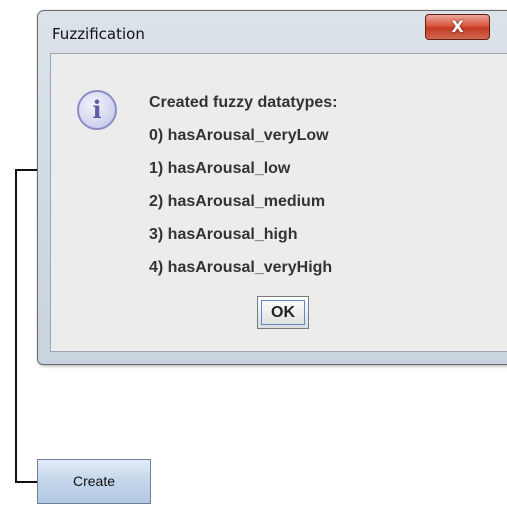 The height and width of the screenshot is (507, 507). I want to click on message-line: 3) hasArousal_high, so click(223, 234).